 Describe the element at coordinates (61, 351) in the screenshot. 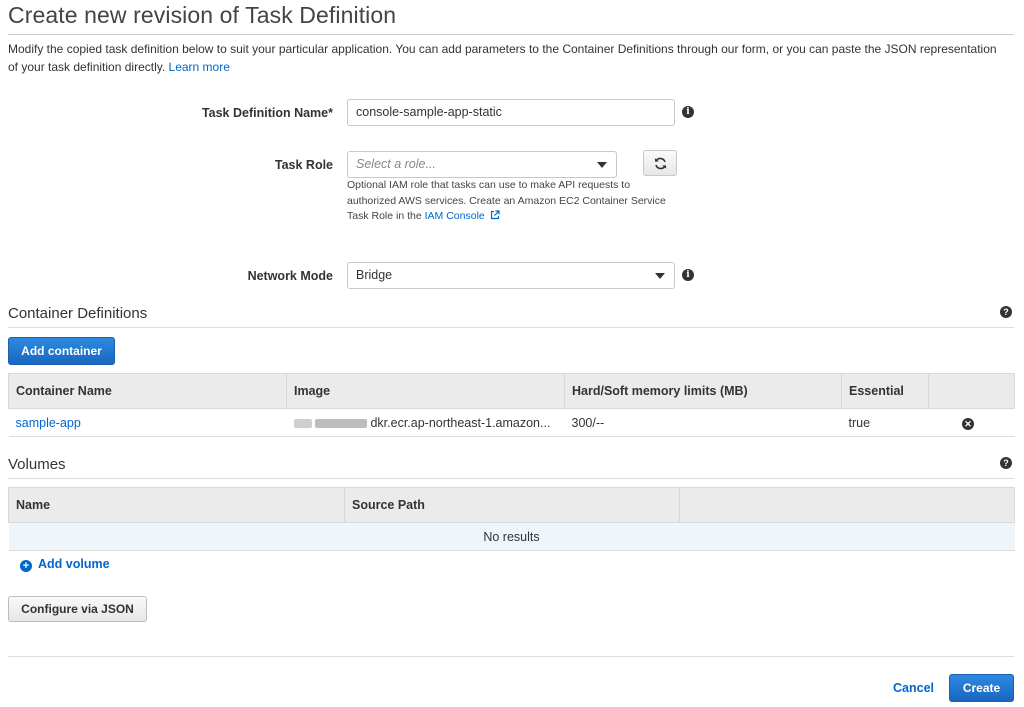

I see `add-container-button: Add container` at that location.